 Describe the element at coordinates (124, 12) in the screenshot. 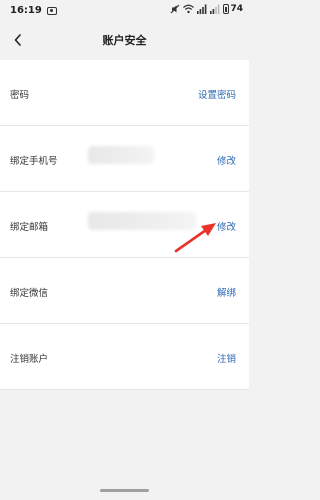

I see `status-bar: 16:19 74` at that location.